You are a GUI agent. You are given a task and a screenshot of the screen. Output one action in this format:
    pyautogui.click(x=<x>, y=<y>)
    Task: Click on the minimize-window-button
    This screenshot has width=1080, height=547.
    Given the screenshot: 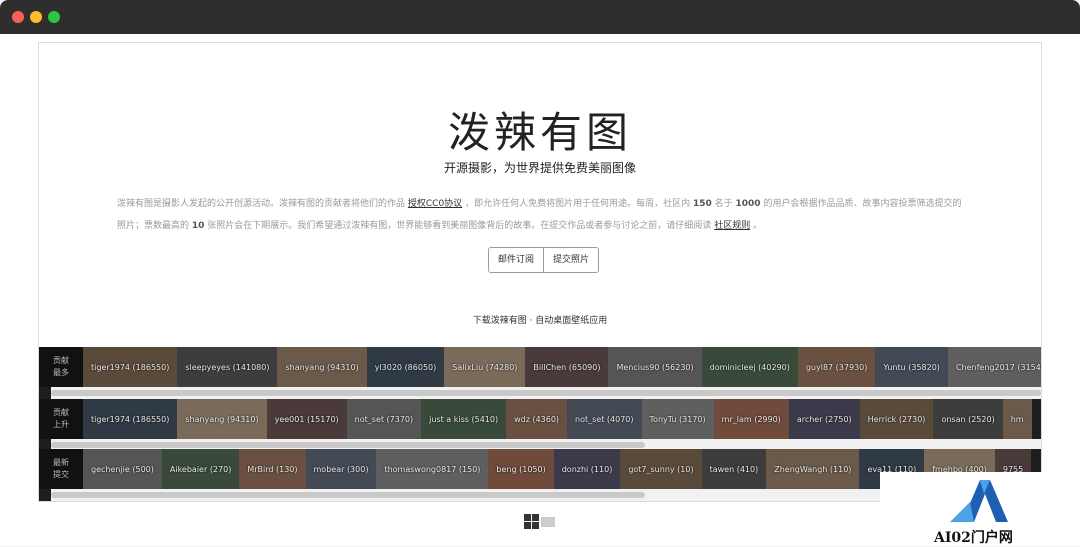 What is the action you would take?
    pyautogui.click(x=36, y=17)
    